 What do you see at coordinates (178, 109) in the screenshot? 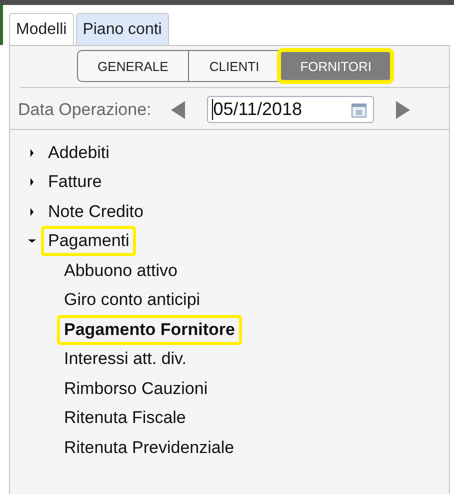
I see `previous-arrow-icon` at bounding box center [178, 109].